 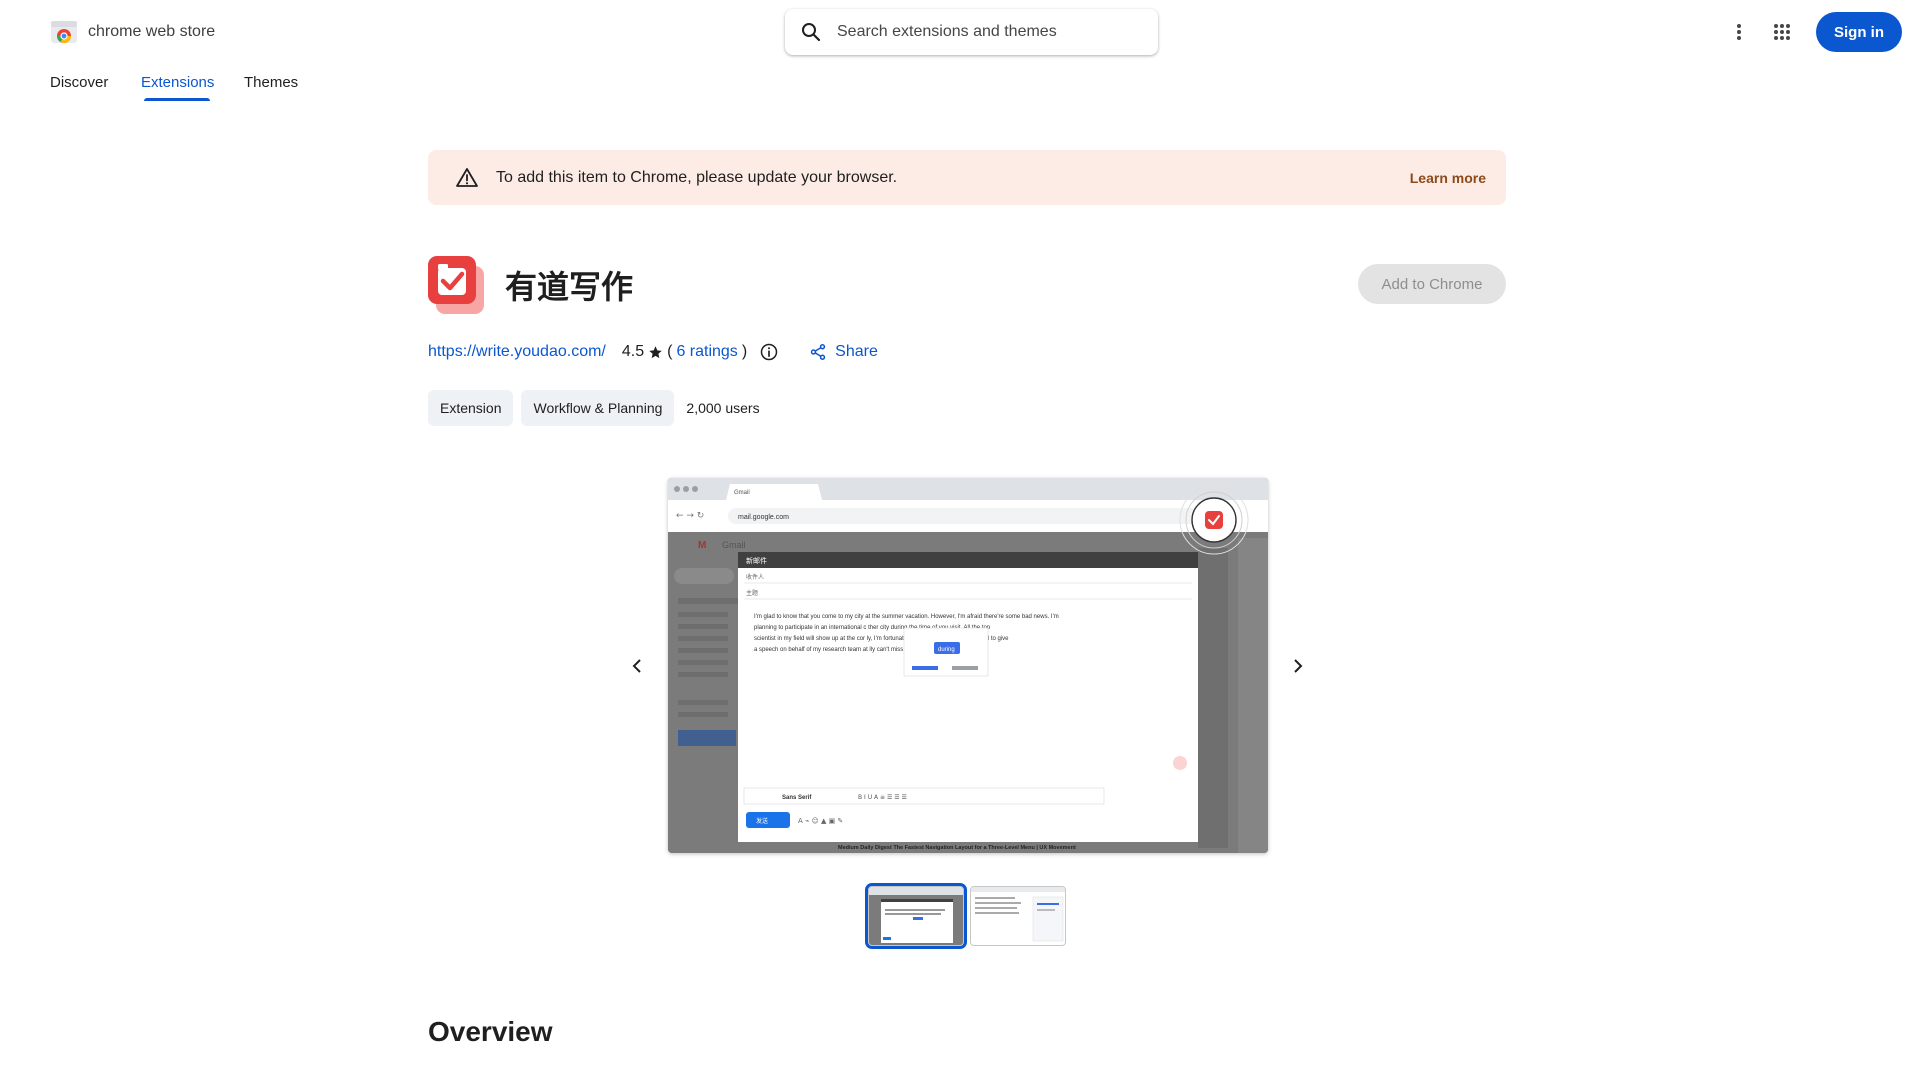 I want to click on chevron-left-icon, so click(x=636, y=666).